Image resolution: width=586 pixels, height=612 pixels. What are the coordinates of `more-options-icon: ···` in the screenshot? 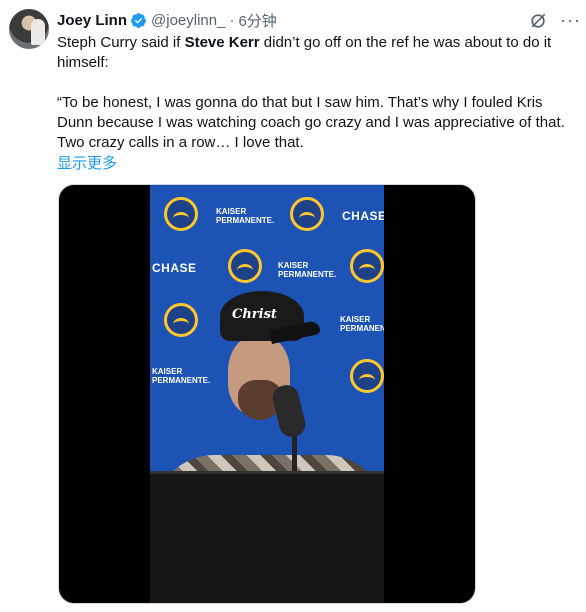 It's located at (570, 21).